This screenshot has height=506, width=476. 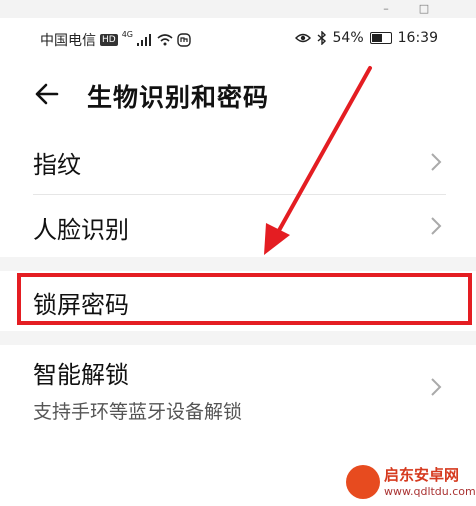 What do you see at coordinates (318, 160) in the screenshot?
I see `annotation-arrow-icon` at bounding box center [318, 160].